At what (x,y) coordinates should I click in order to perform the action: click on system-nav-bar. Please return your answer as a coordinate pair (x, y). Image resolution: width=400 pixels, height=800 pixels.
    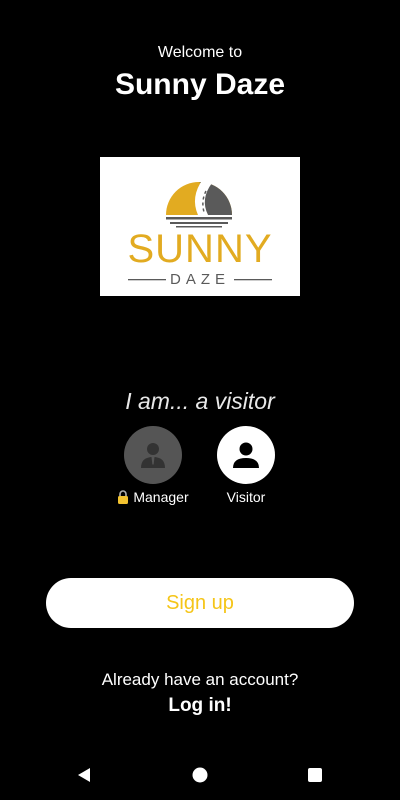
    Looking at the image, I should click on (200, 775).